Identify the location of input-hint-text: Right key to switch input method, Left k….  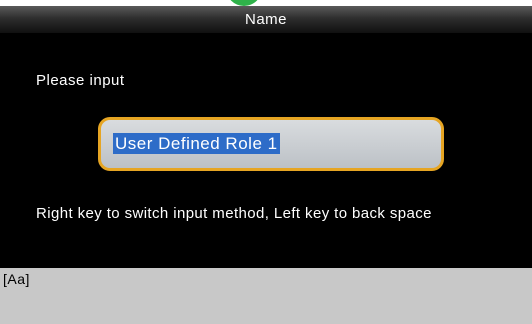
(234, 213).